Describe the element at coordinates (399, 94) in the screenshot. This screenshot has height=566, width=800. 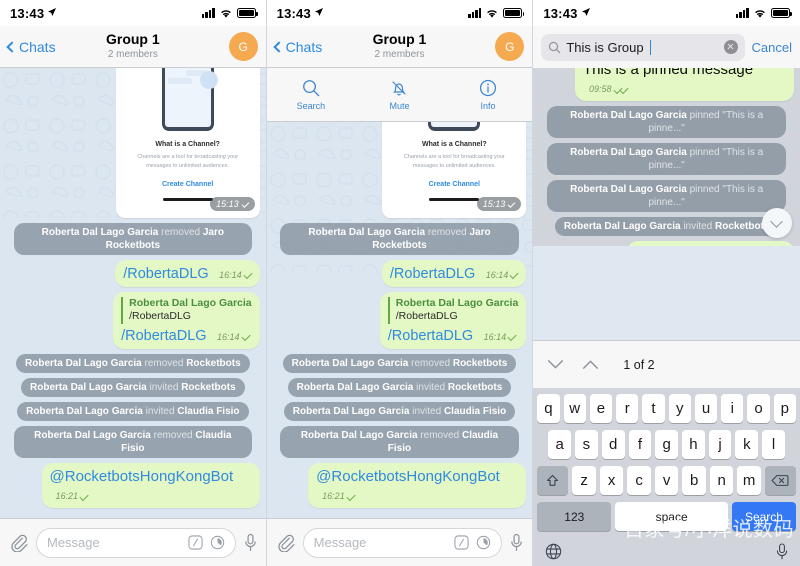
I see `action-mute: Mute` at that location.